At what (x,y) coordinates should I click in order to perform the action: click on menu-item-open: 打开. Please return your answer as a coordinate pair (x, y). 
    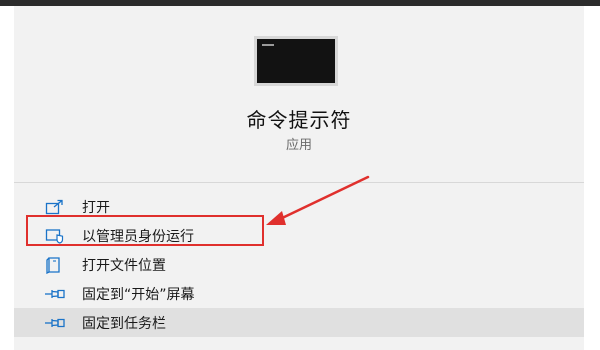
    Looking at the image, I should click on (299, 206).